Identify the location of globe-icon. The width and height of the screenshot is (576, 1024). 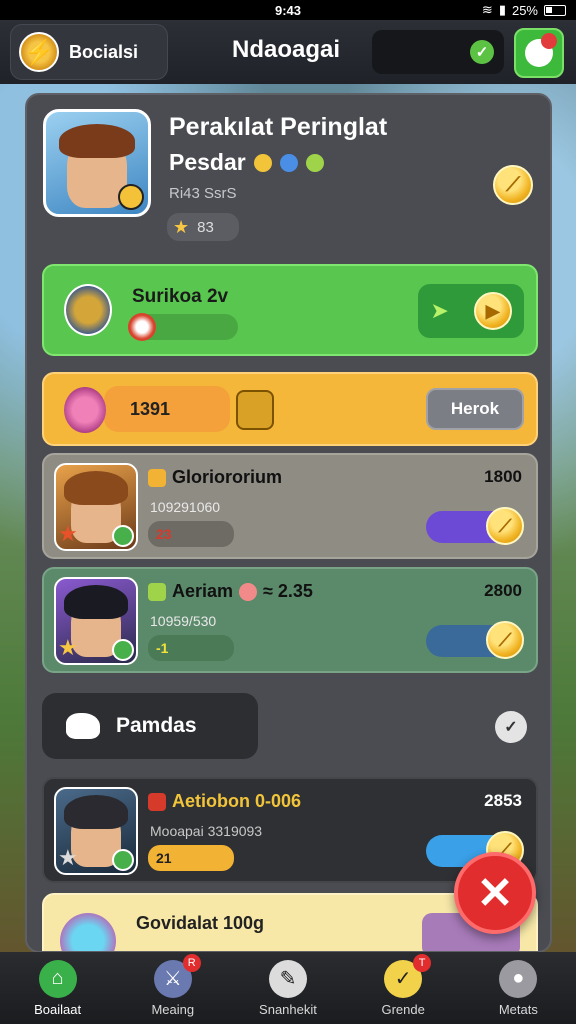
(88, 932).